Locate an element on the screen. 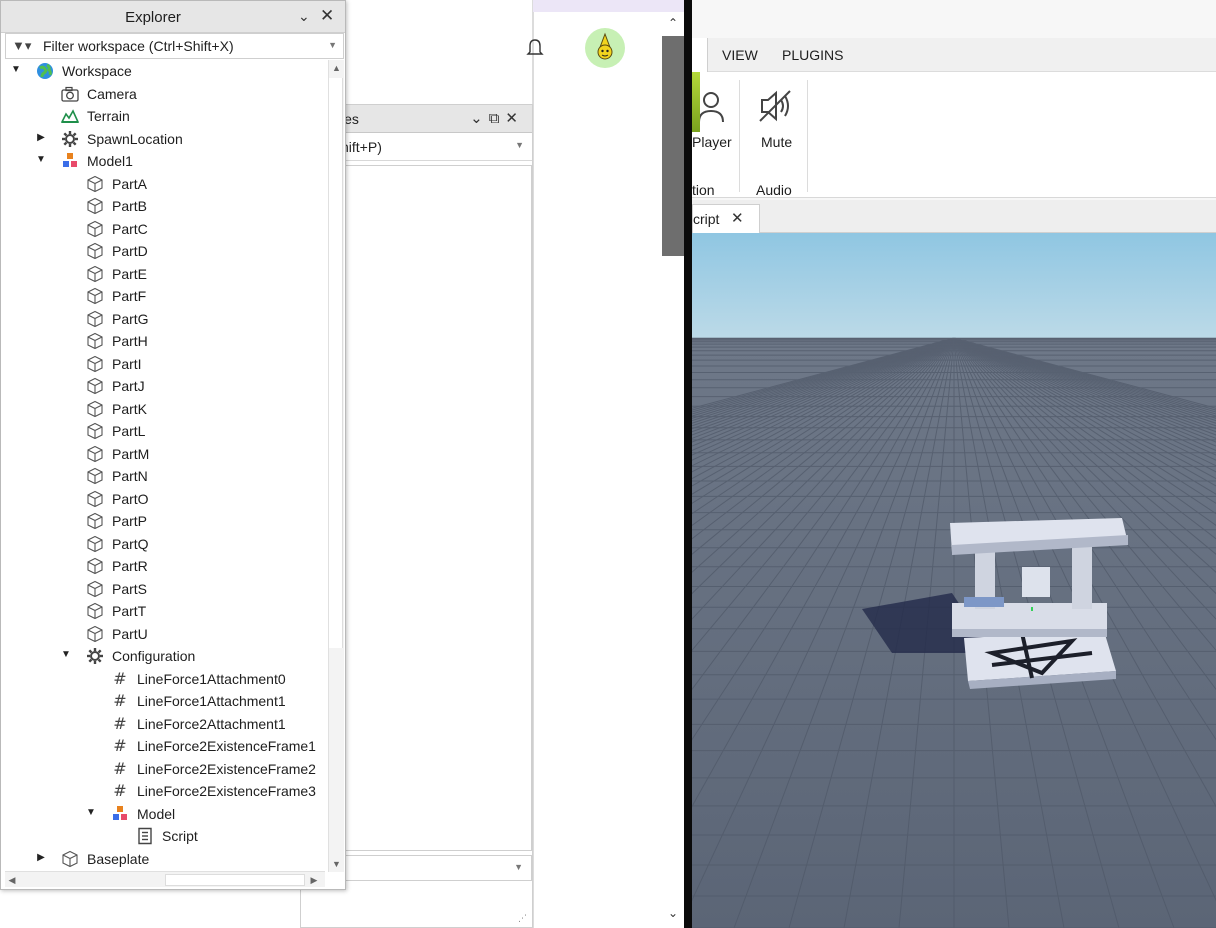  tree-item: PartS is located at coordinates (164, 589).